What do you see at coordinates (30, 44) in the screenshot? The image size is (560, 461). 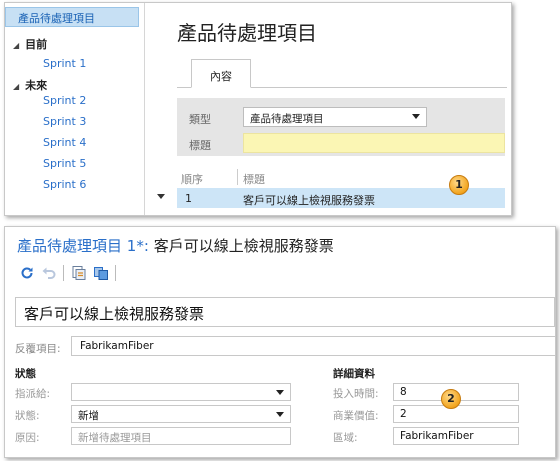 I see `sidebar-group-current: ◢ 目前` at bounding box center [30, 44].